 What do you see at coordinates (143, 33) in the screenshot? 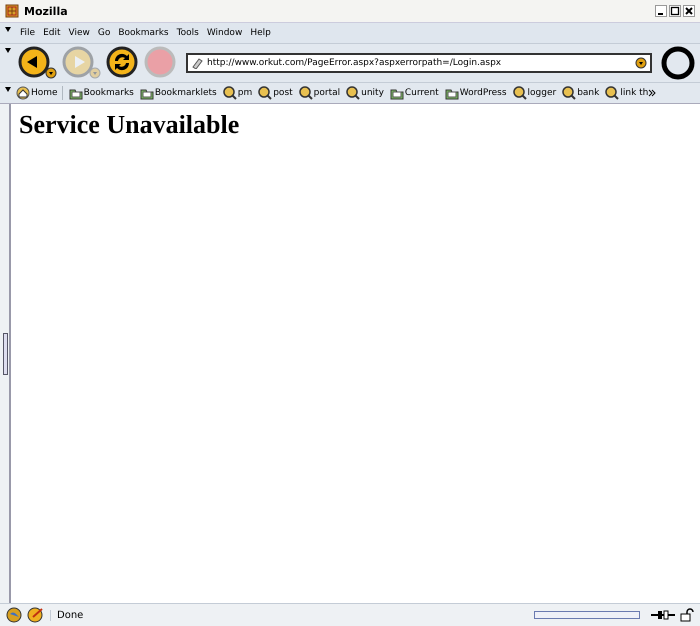
I see `menu-item: Bookmarks` at bounding box center [143, 33].